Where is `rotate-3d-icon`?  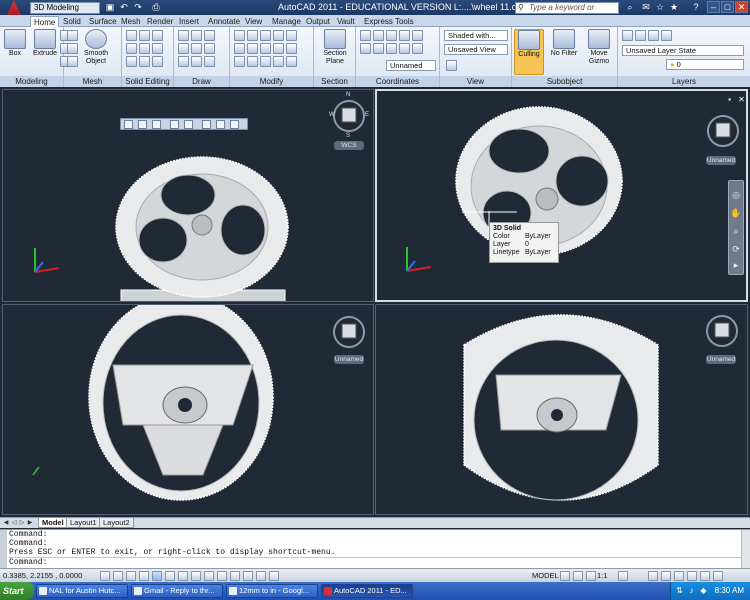 rotate-3d-icon is located at coordinates (265, 35).